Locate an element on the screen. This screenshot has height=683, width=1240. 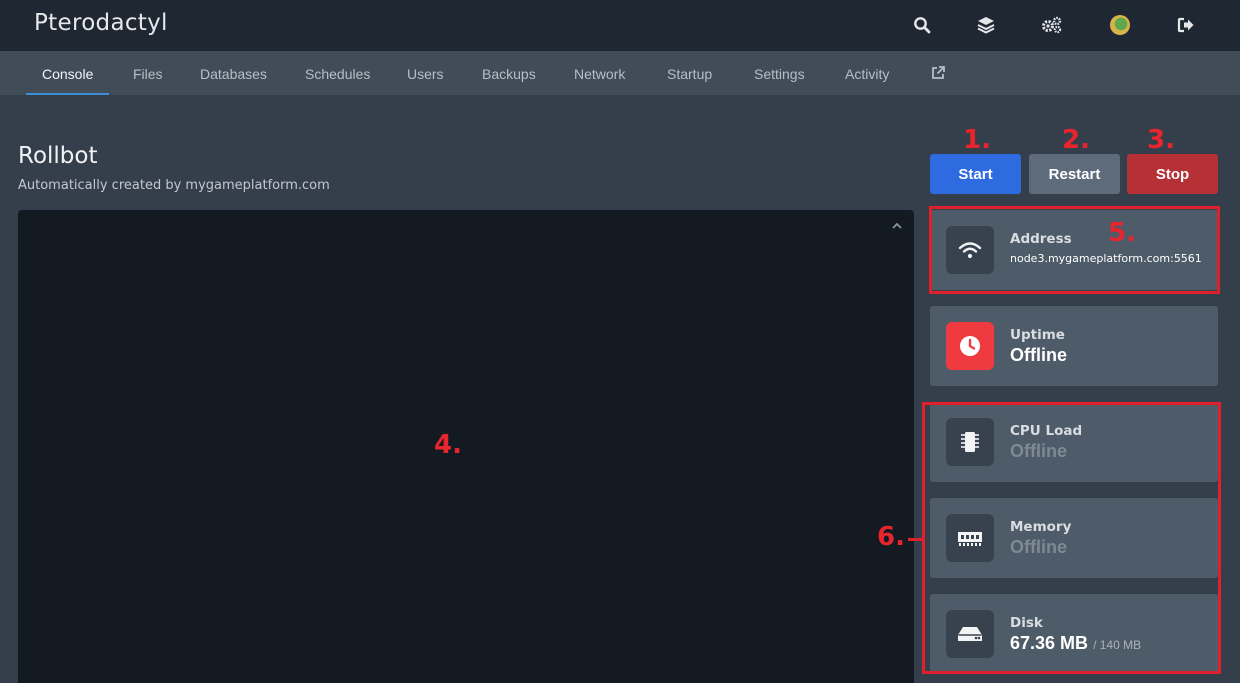
tab-startup: Startup is located at coordinates (689, 73).